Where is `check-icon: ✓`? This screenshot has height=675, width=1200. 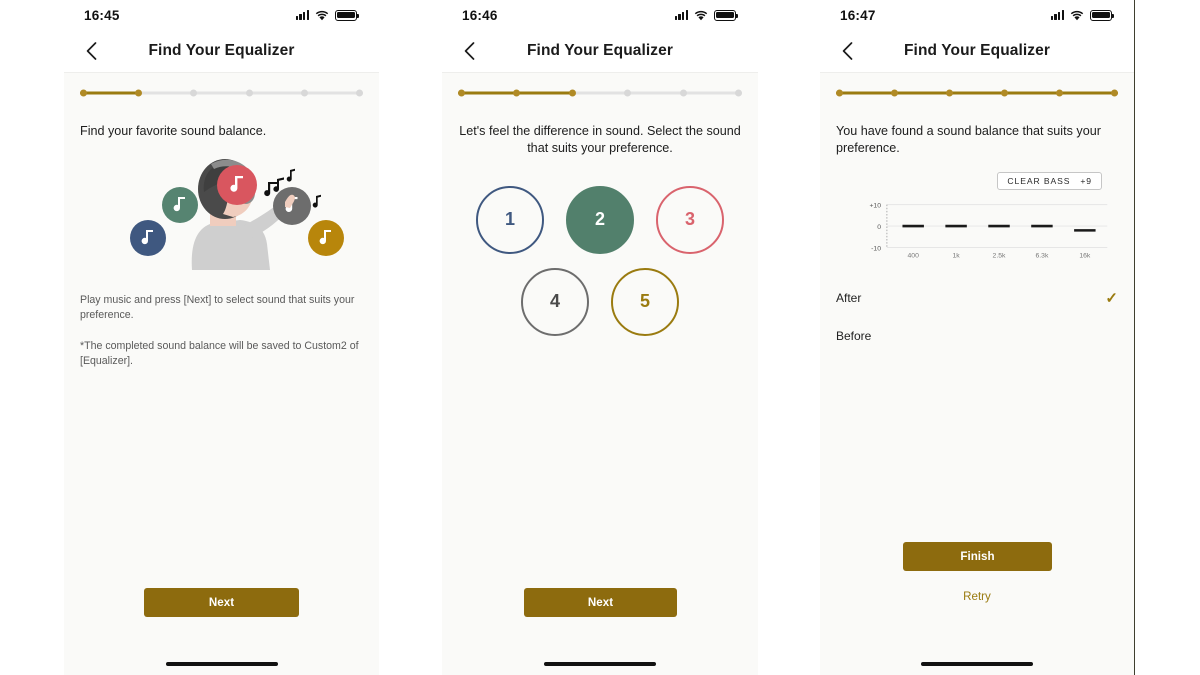 check-icon: ✓ is located at coordinates (1111, 298).